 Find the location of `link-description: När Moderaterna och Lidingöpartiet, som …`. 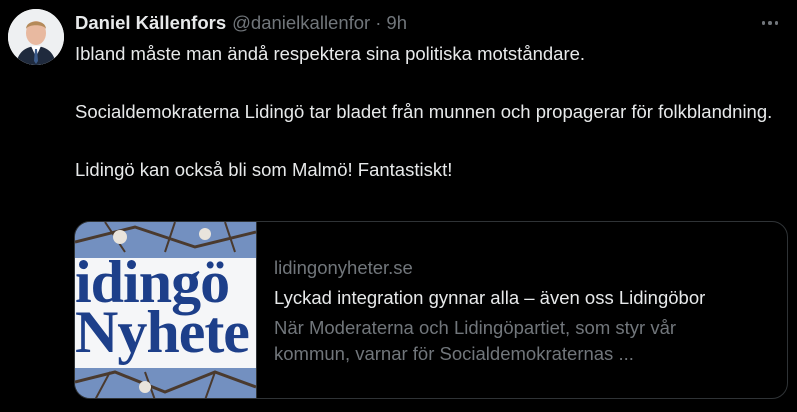

link-description: När Moderaterna och Lidingöpartiet, som … is located at coordinates (475, 340).